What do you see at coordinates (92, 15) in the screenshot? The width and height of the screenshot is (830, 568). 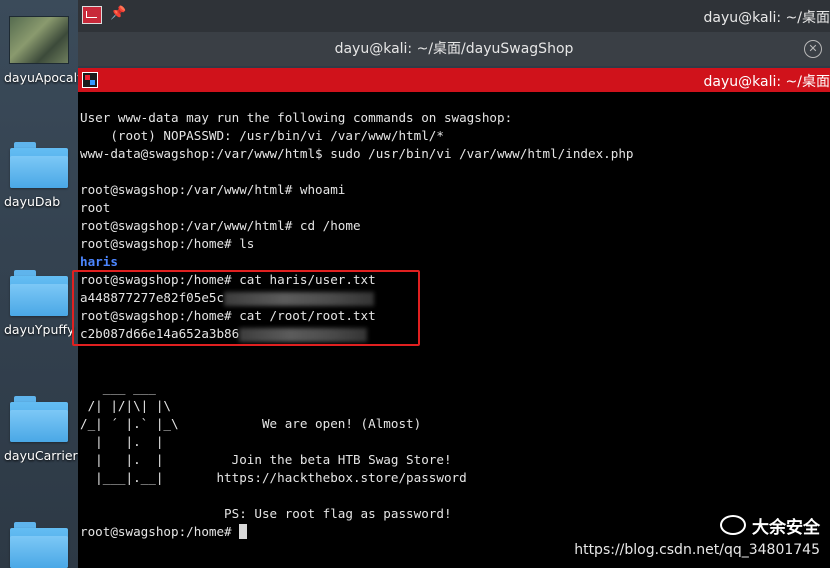 I see `terminal-app-icon` at bounding box center [92, 15].